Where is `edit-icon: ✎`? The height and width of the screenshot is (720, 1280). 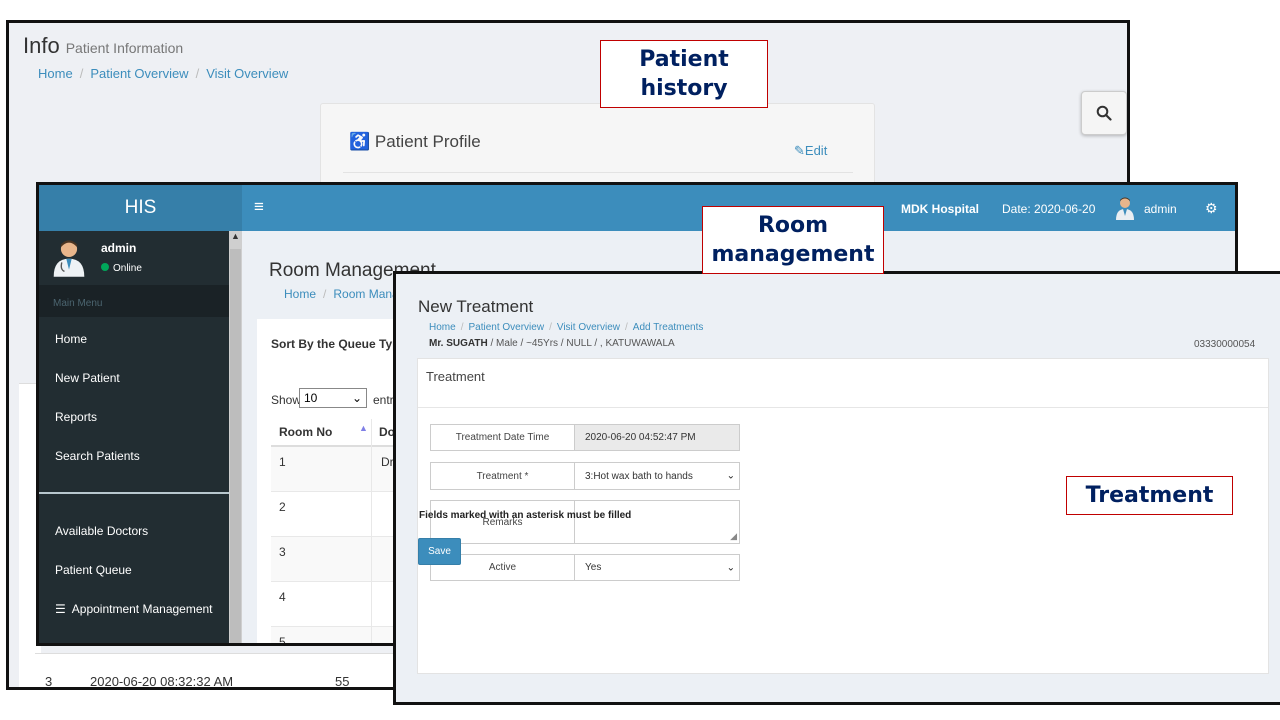
edit-icon: ✎ is located at coordinates (799, 150).